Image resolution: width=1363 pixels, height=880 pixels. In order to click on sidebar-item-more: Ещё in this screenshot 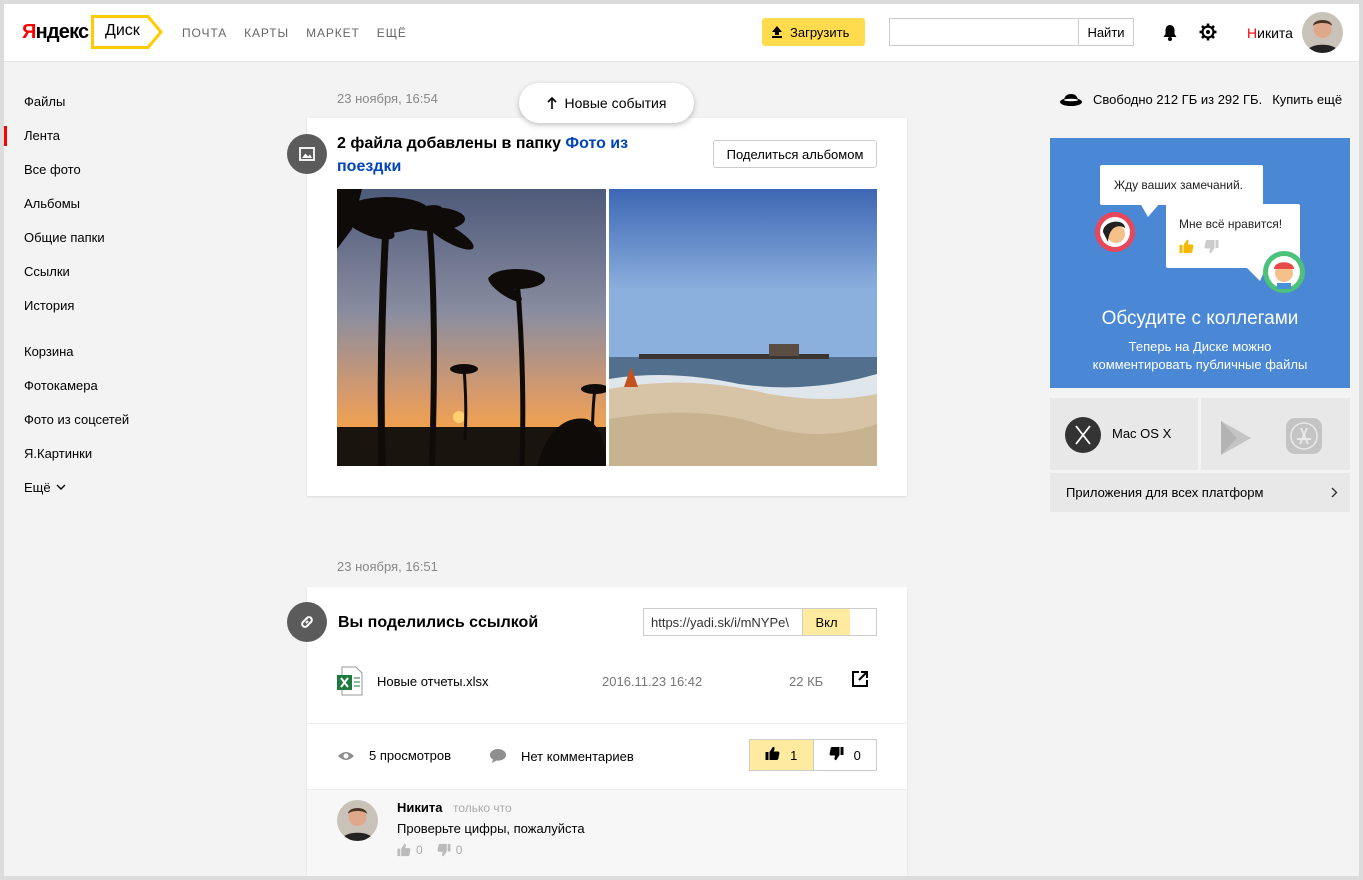, I will do `click(104, 487)`.